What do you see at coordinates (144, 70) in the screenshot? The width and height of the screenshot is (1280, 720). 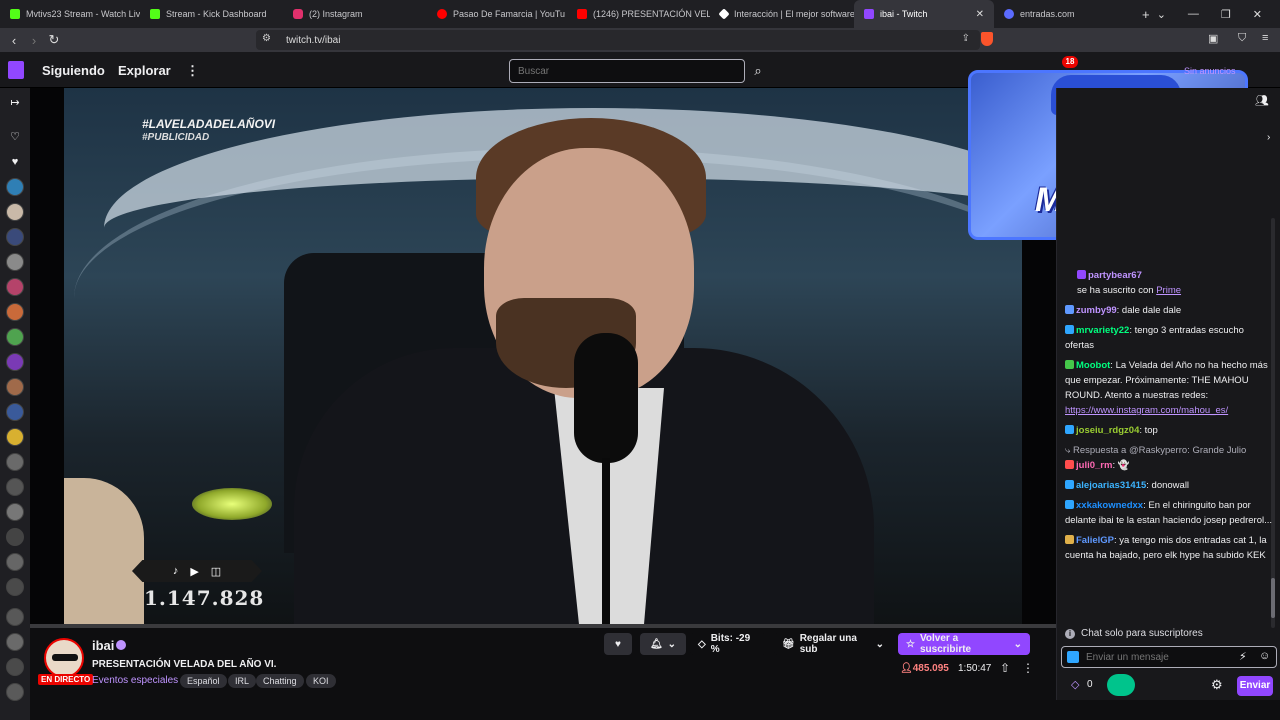 I see `nav-explore: Explorar` at bounding box center [144, 70].